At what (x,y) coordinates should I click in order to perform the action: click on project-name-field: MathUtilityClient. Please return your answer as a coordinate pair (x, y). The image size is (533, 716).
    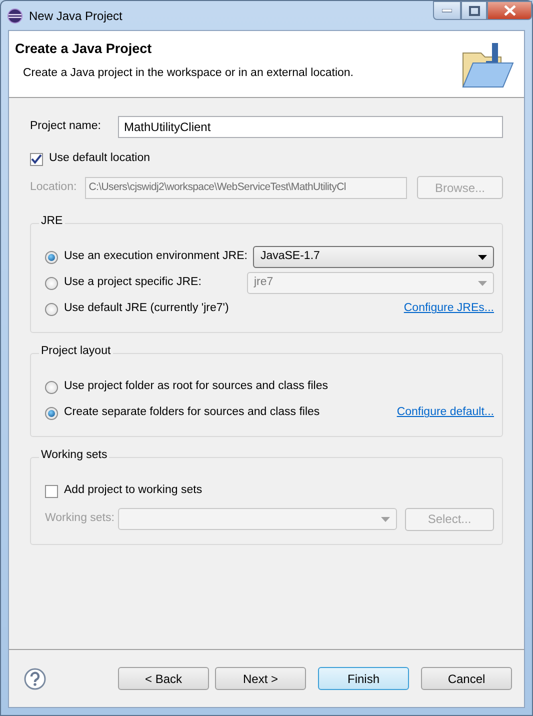
    Looking at the image, I should click on (310, 127).